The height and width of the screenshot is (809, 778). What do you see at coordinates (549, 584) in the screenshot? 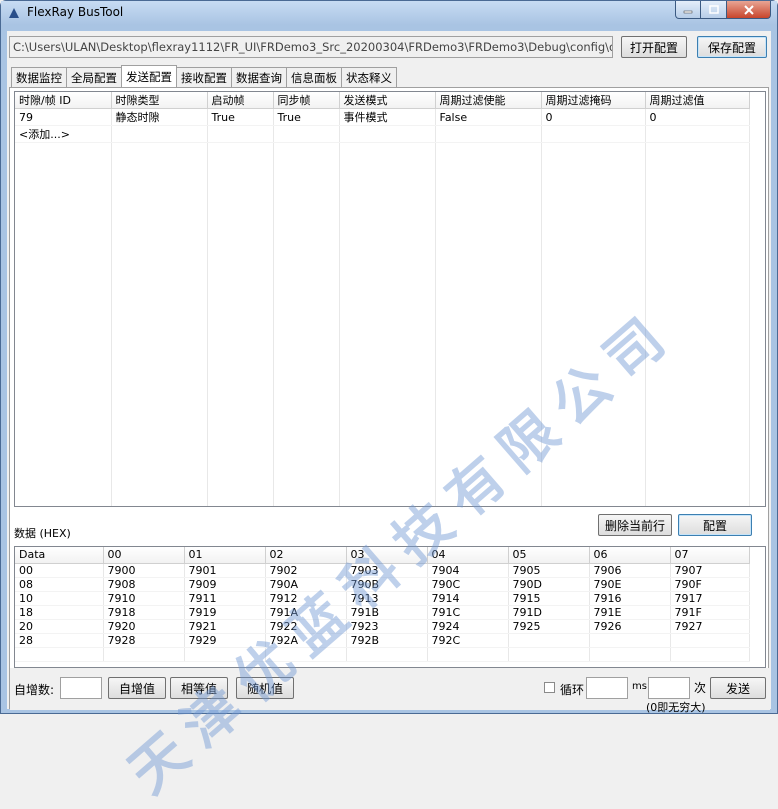
I see `data-byte-cell: 790D` at bounding box center [549, 584].